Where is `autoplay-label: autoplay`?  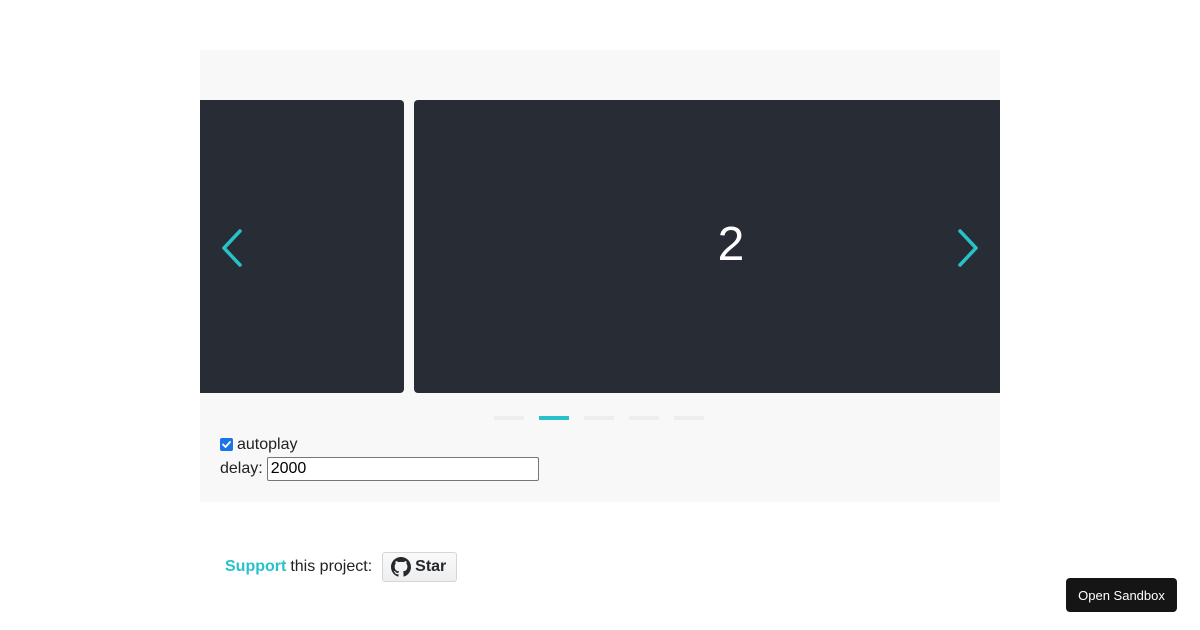
autoplay-label: autoplay is located at coordinates (267, 444).